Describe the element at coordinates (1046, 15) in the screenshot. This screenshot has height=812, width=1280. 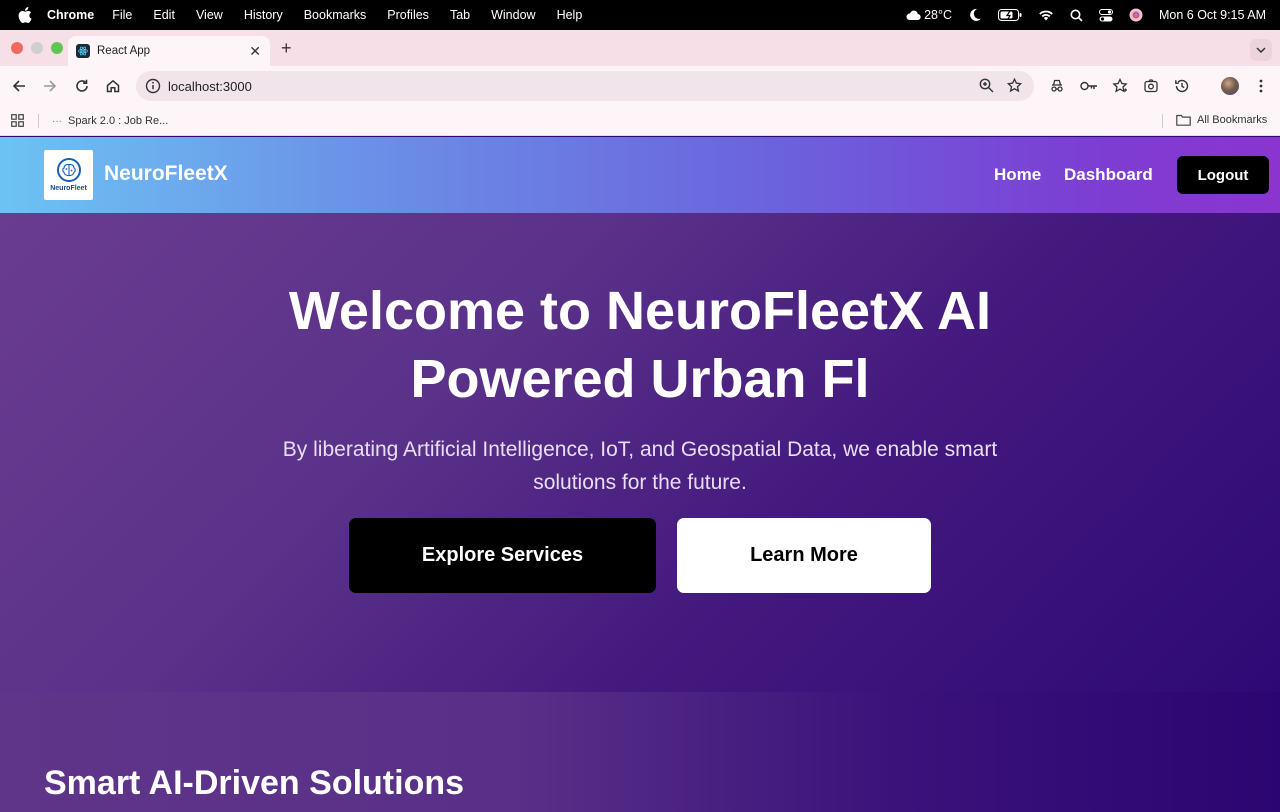
I see `wifi-icon` at that location.